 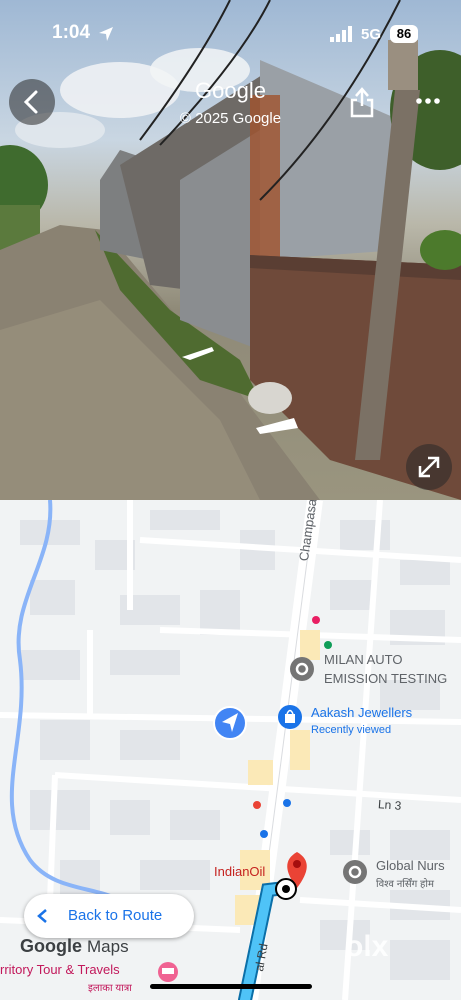 I want to click on back-to-route-button: Back to Route, so click(x=109, y=916).